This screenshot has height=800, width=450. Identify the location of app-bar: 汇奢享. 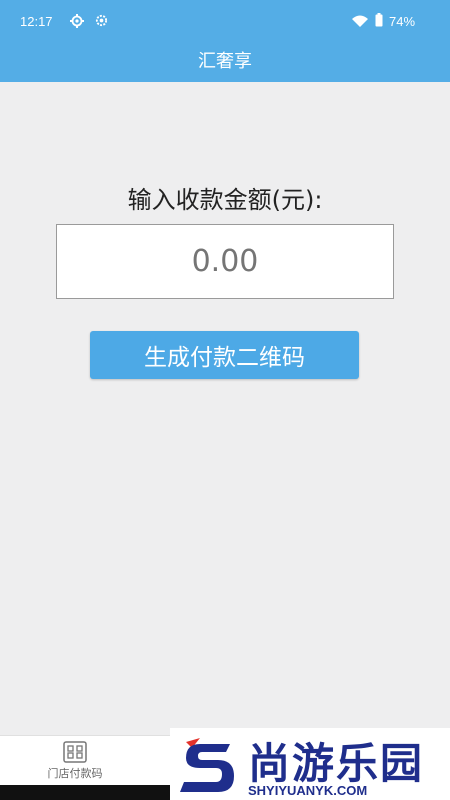
(225, 62).